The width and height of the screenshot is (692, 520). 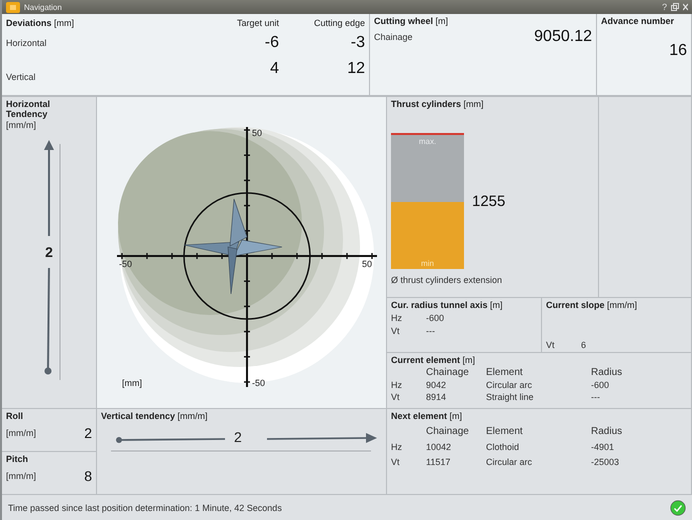 What do you see at coordinates (18, 459) in the screenshot?
I see `panel-title: Pitch` at bounding box center [18, 459].